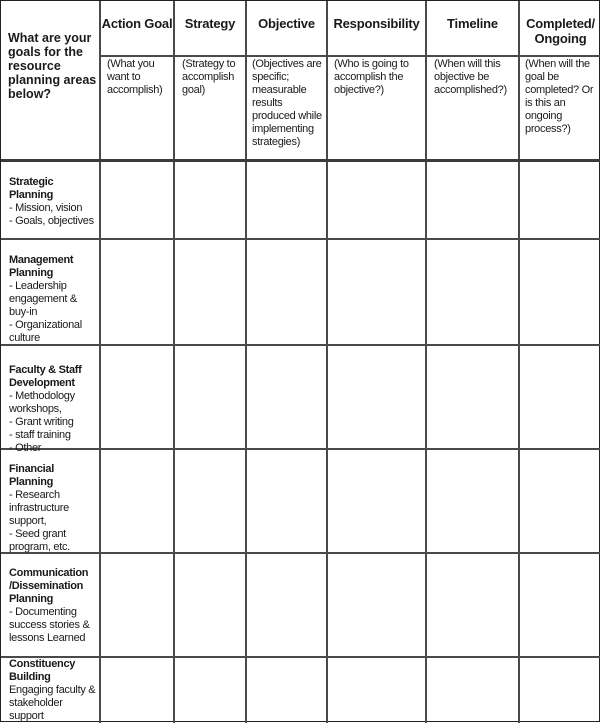 This screenshot has width=600, height=723. I want to click on row-heading: Financial Planning, so click(31, 475).